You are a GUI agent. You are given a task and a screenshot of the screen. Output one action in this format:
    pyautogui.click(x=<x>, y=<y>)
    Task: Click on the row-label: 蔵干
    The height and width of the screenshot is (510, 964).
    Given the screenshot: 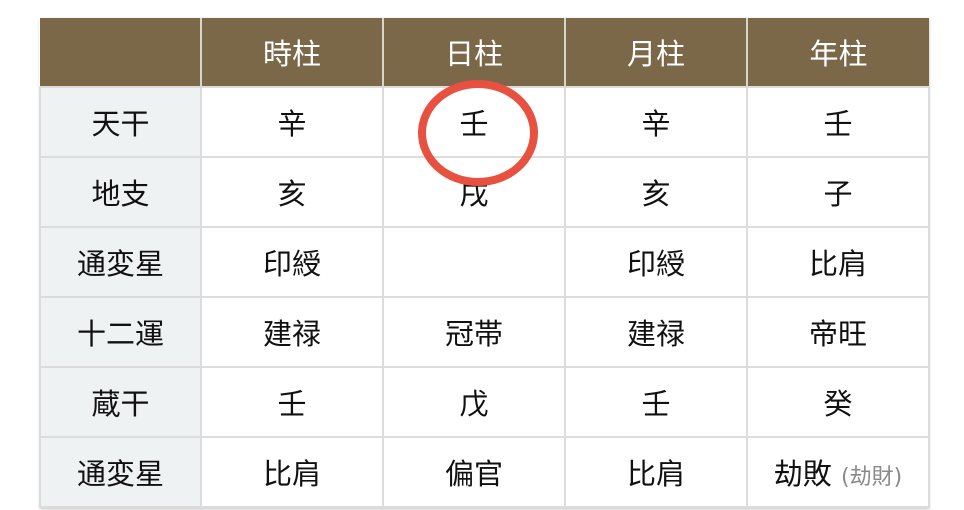 What is the action you would take?
    pyautogui.click(x=120, y=402)
    